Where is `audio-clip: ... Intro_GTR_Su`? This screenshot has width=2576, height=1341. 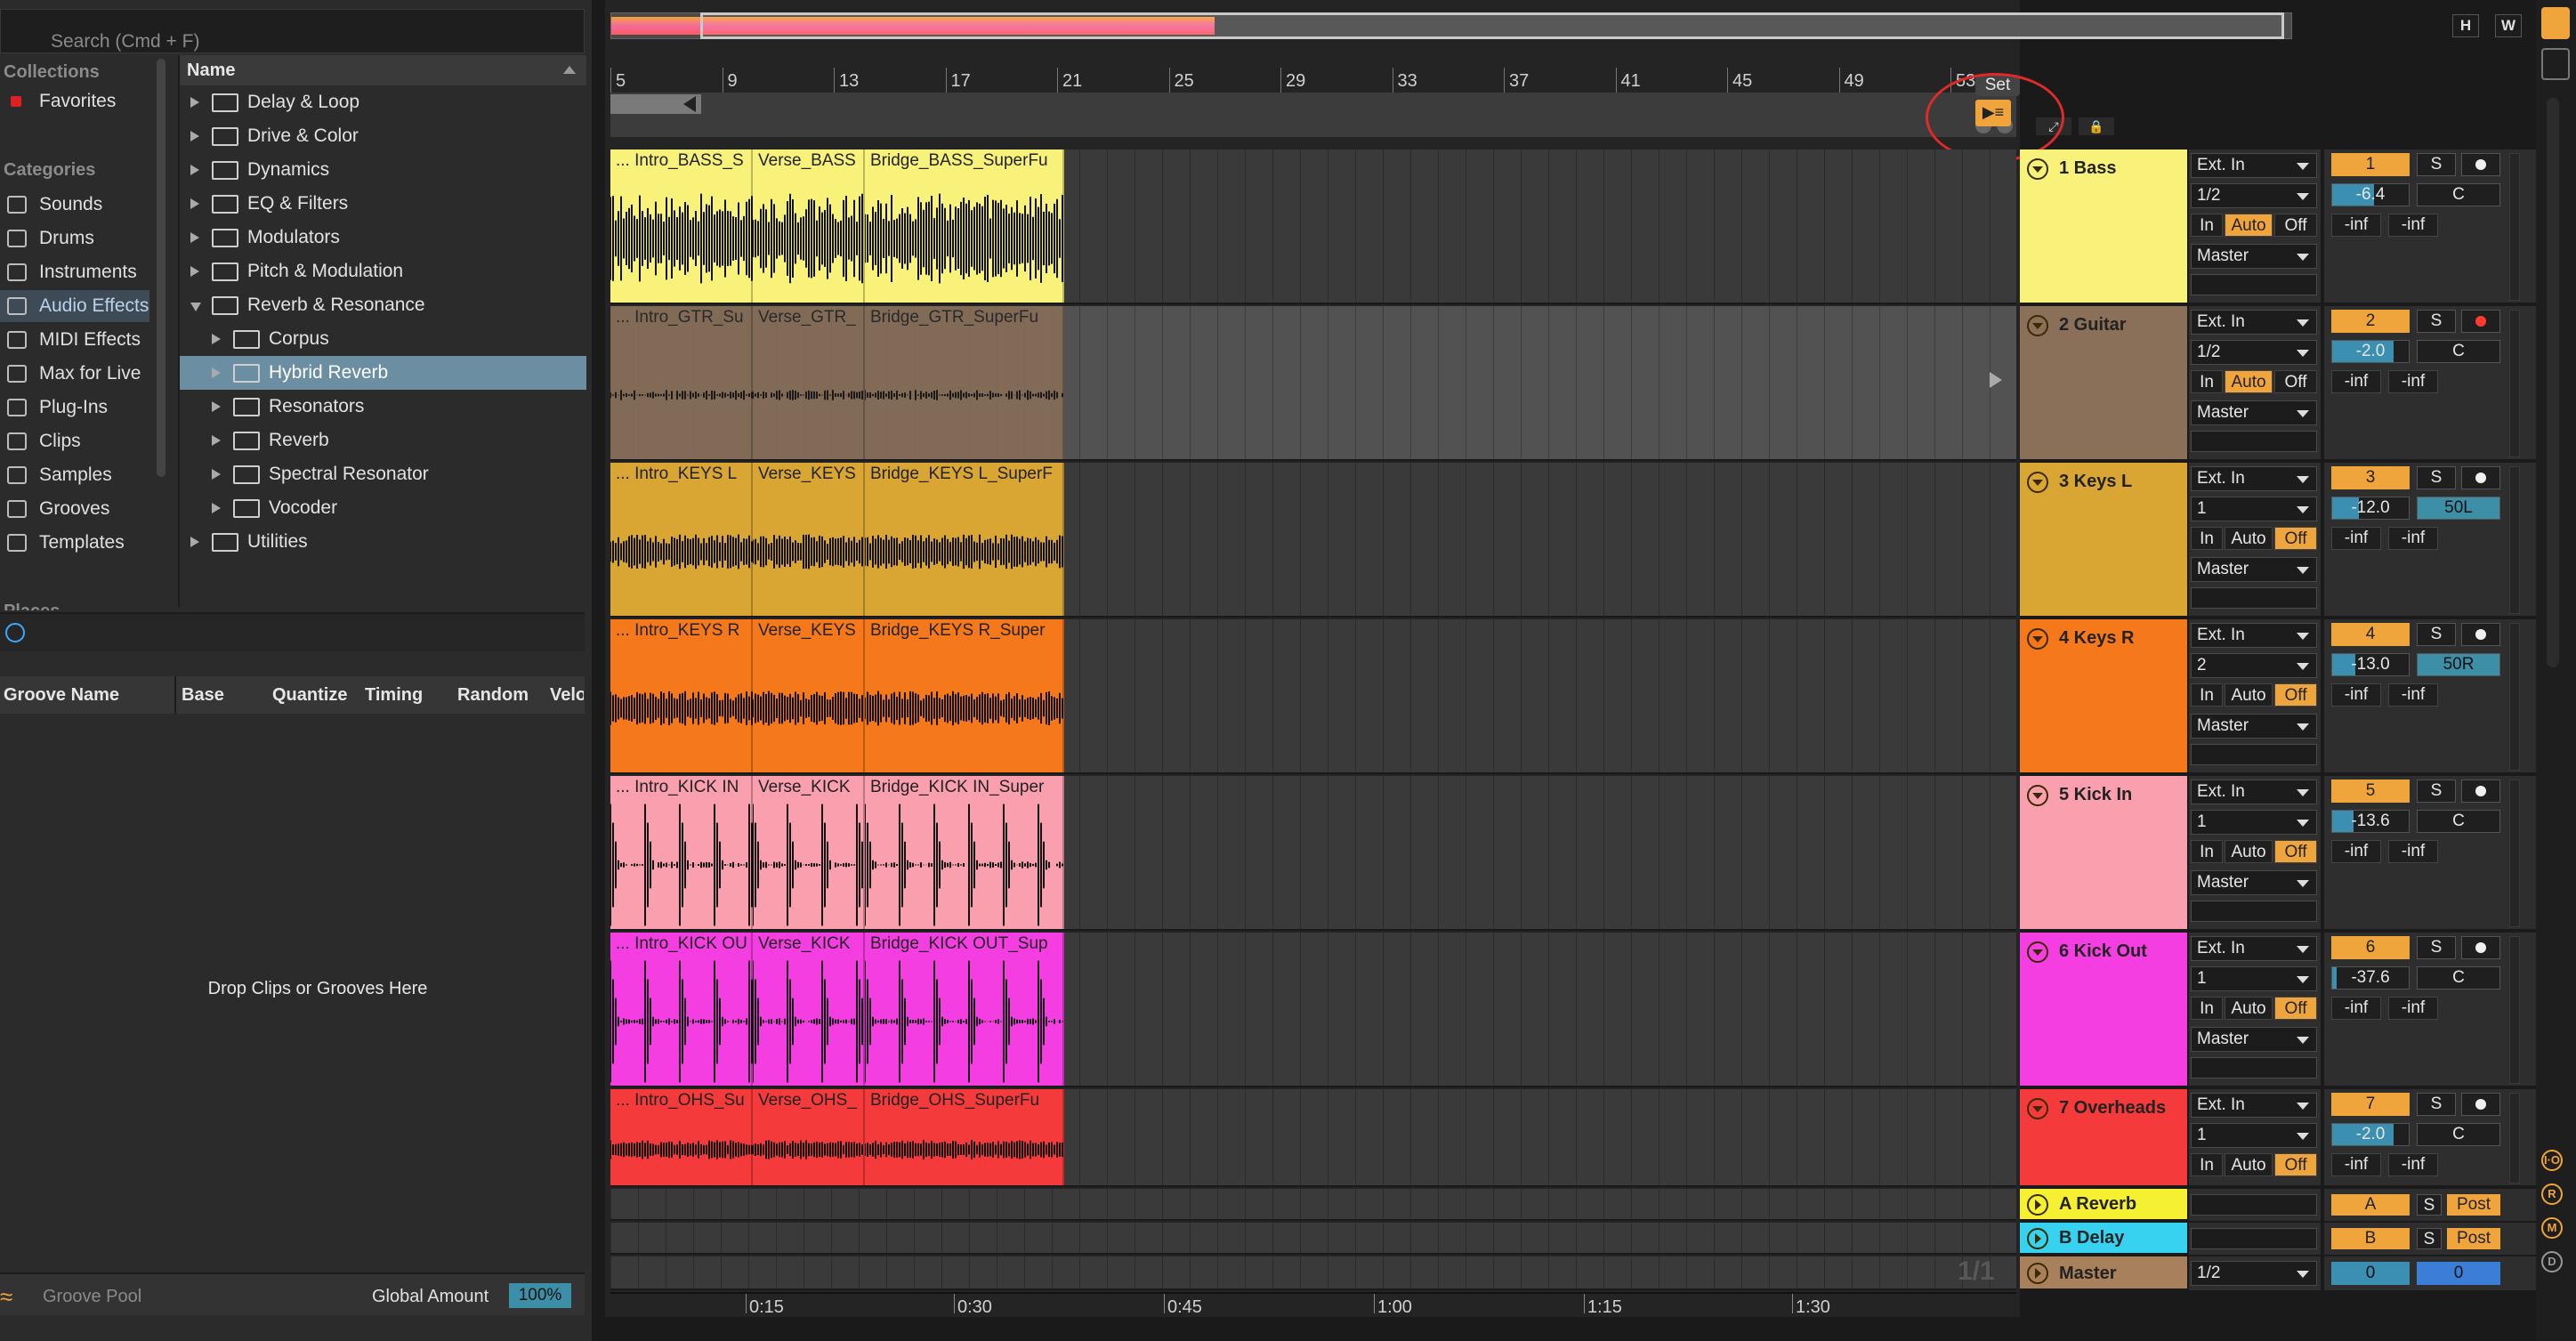
audio-clip: ... Intro_GTR_Su is located at coordinates (681, 382).